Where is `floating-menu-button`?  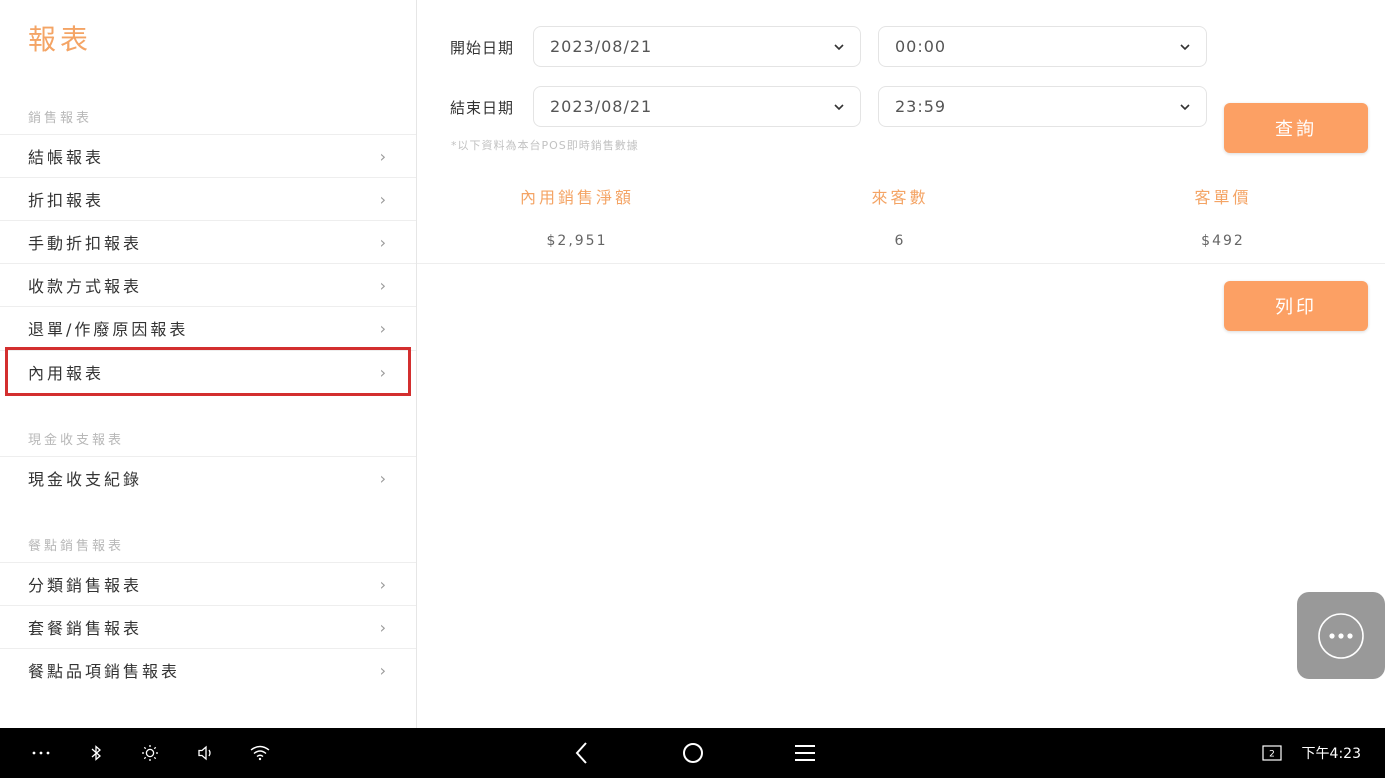 floating-menu-button is located at coordinates (1341, 635).